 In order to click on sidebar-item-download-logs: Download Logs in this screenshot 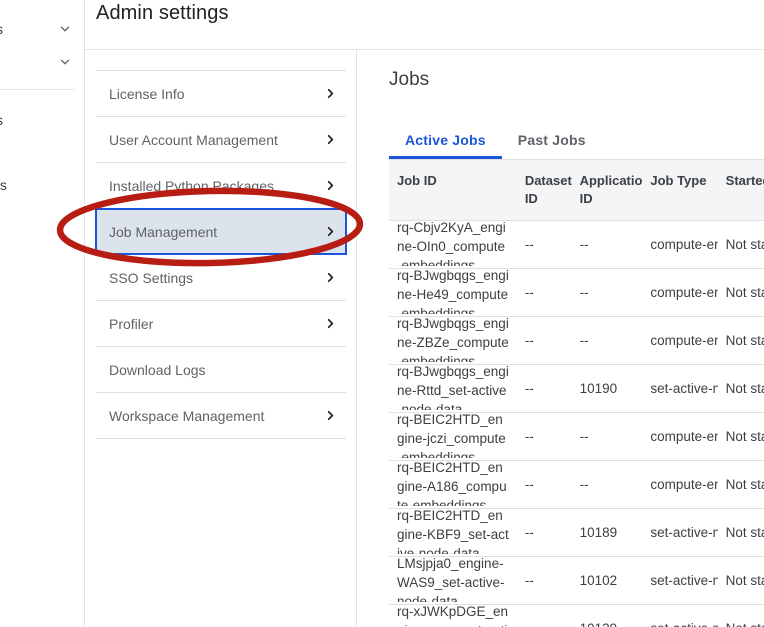, I will do `click(221, 369)`.